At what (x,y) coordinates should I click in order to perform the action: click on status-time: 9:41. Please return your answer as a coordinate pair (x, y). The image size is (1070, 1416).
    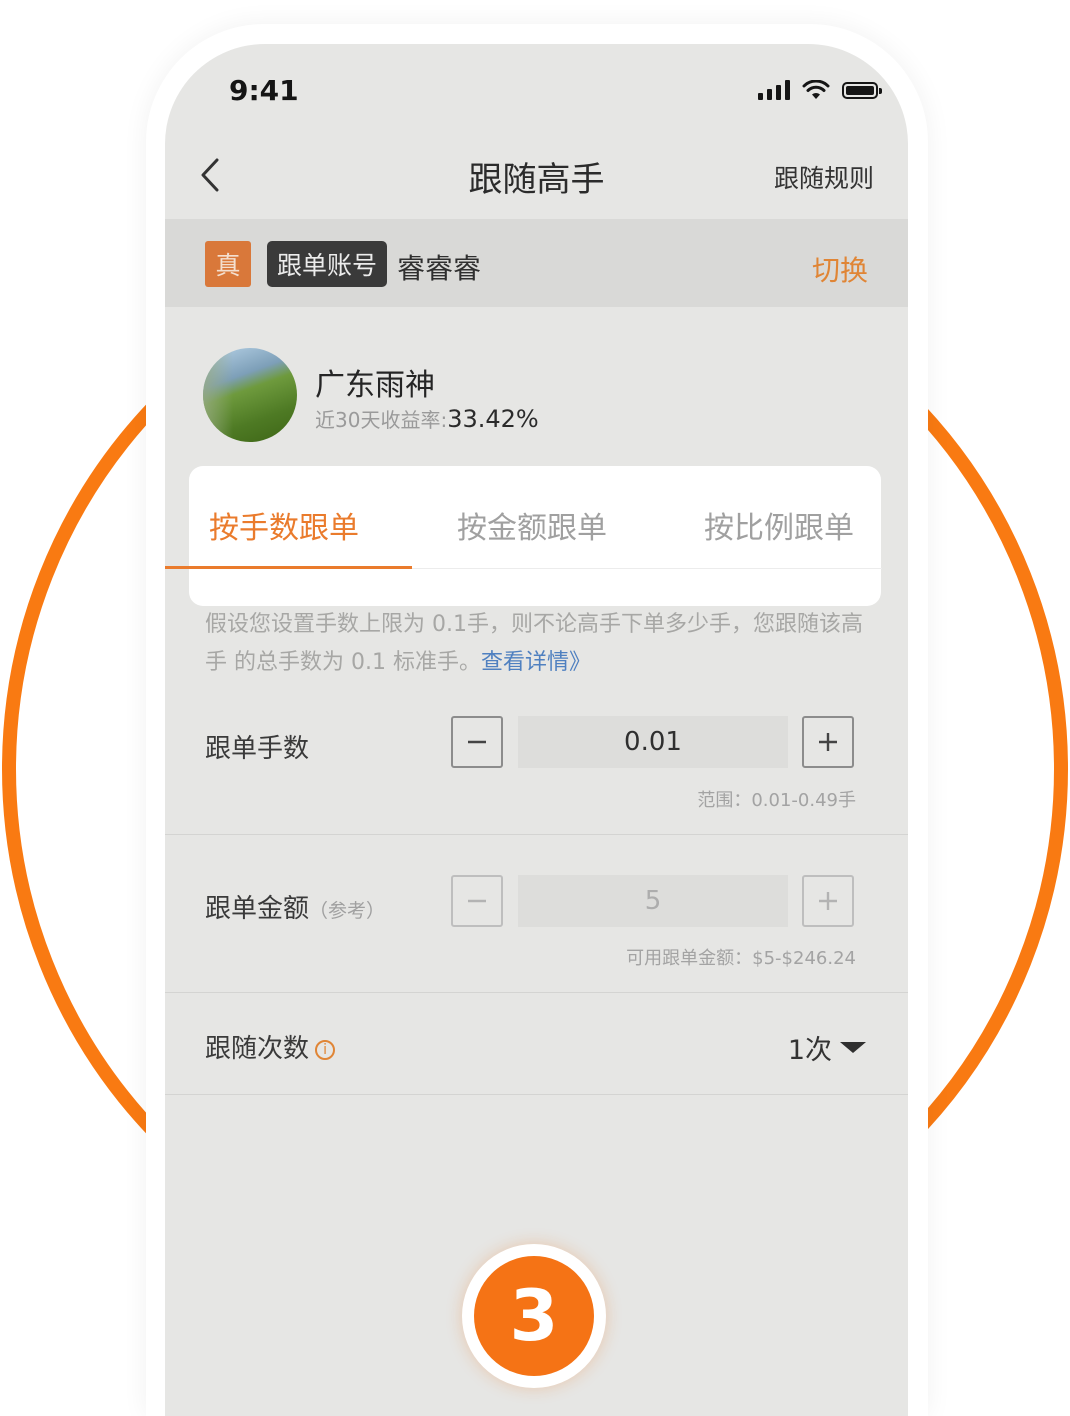
    Looking at the image, I should click on (264, 90).